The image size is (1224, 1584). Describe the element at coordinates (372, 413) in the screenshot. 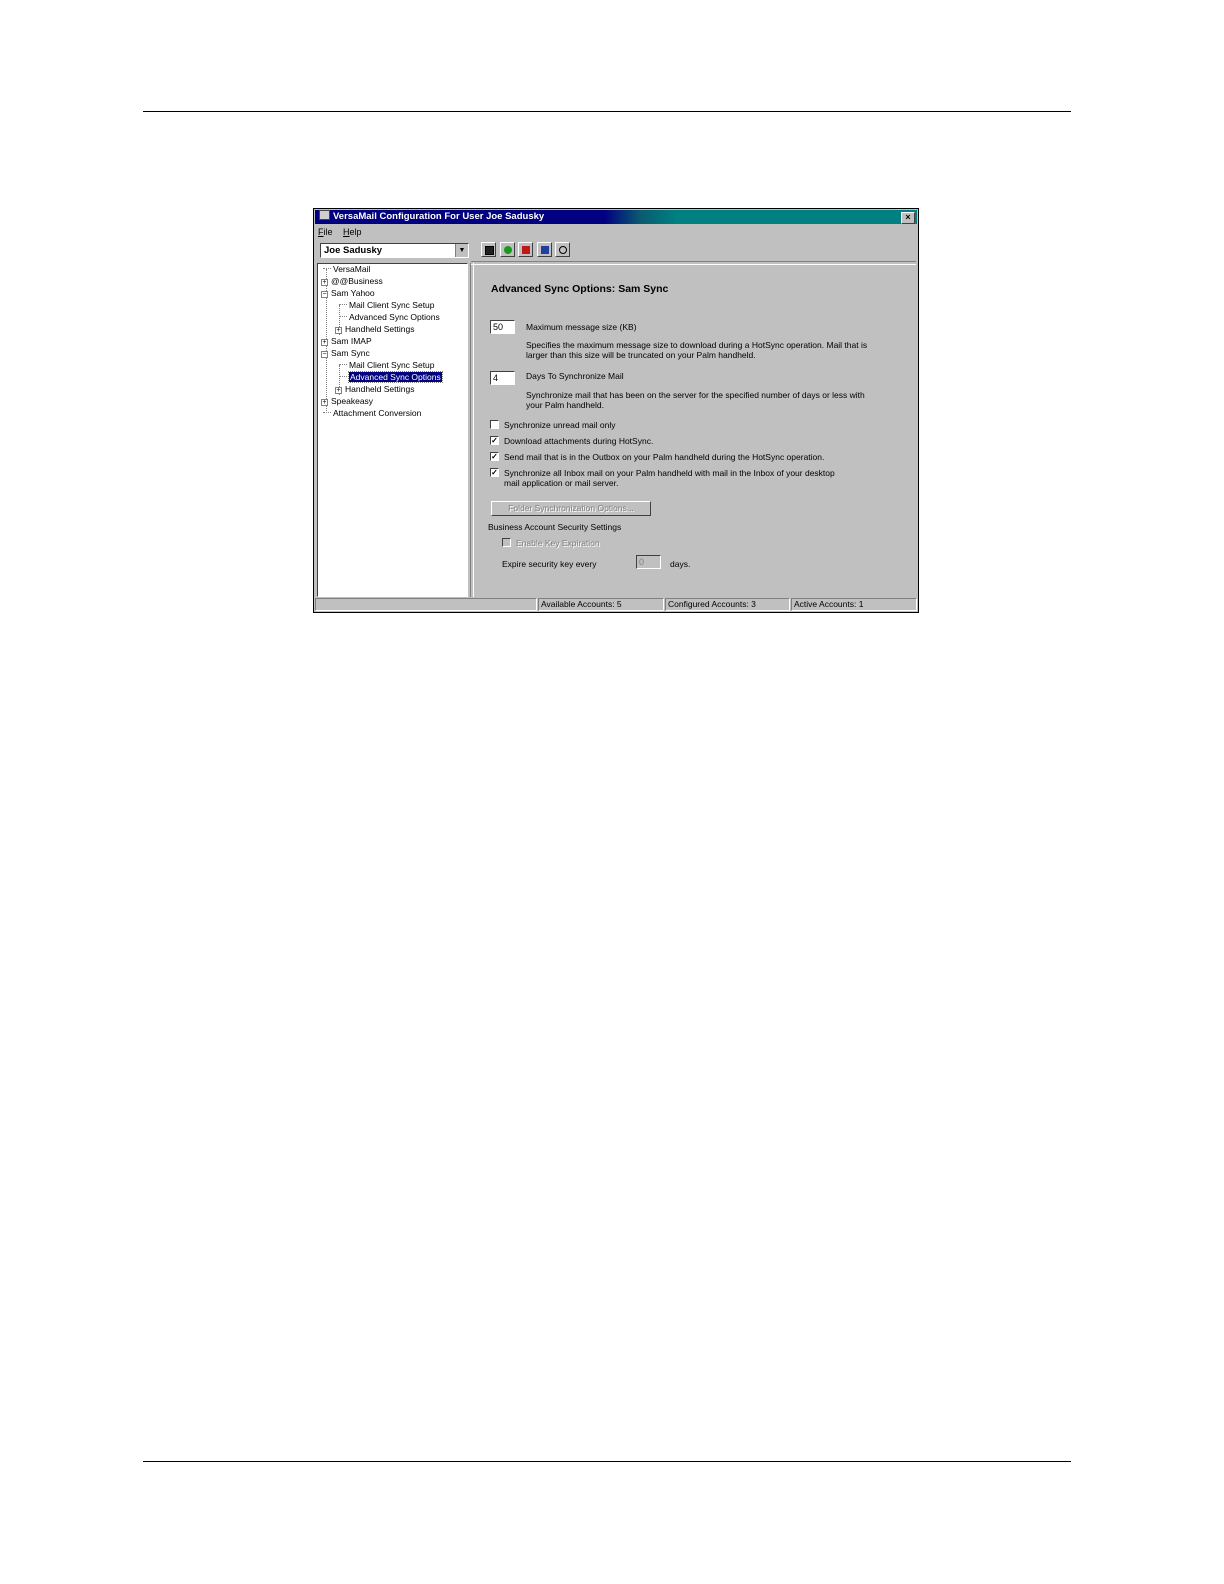

I see `tree-item-attachment-conversion: Attachment Conversion` at that location.